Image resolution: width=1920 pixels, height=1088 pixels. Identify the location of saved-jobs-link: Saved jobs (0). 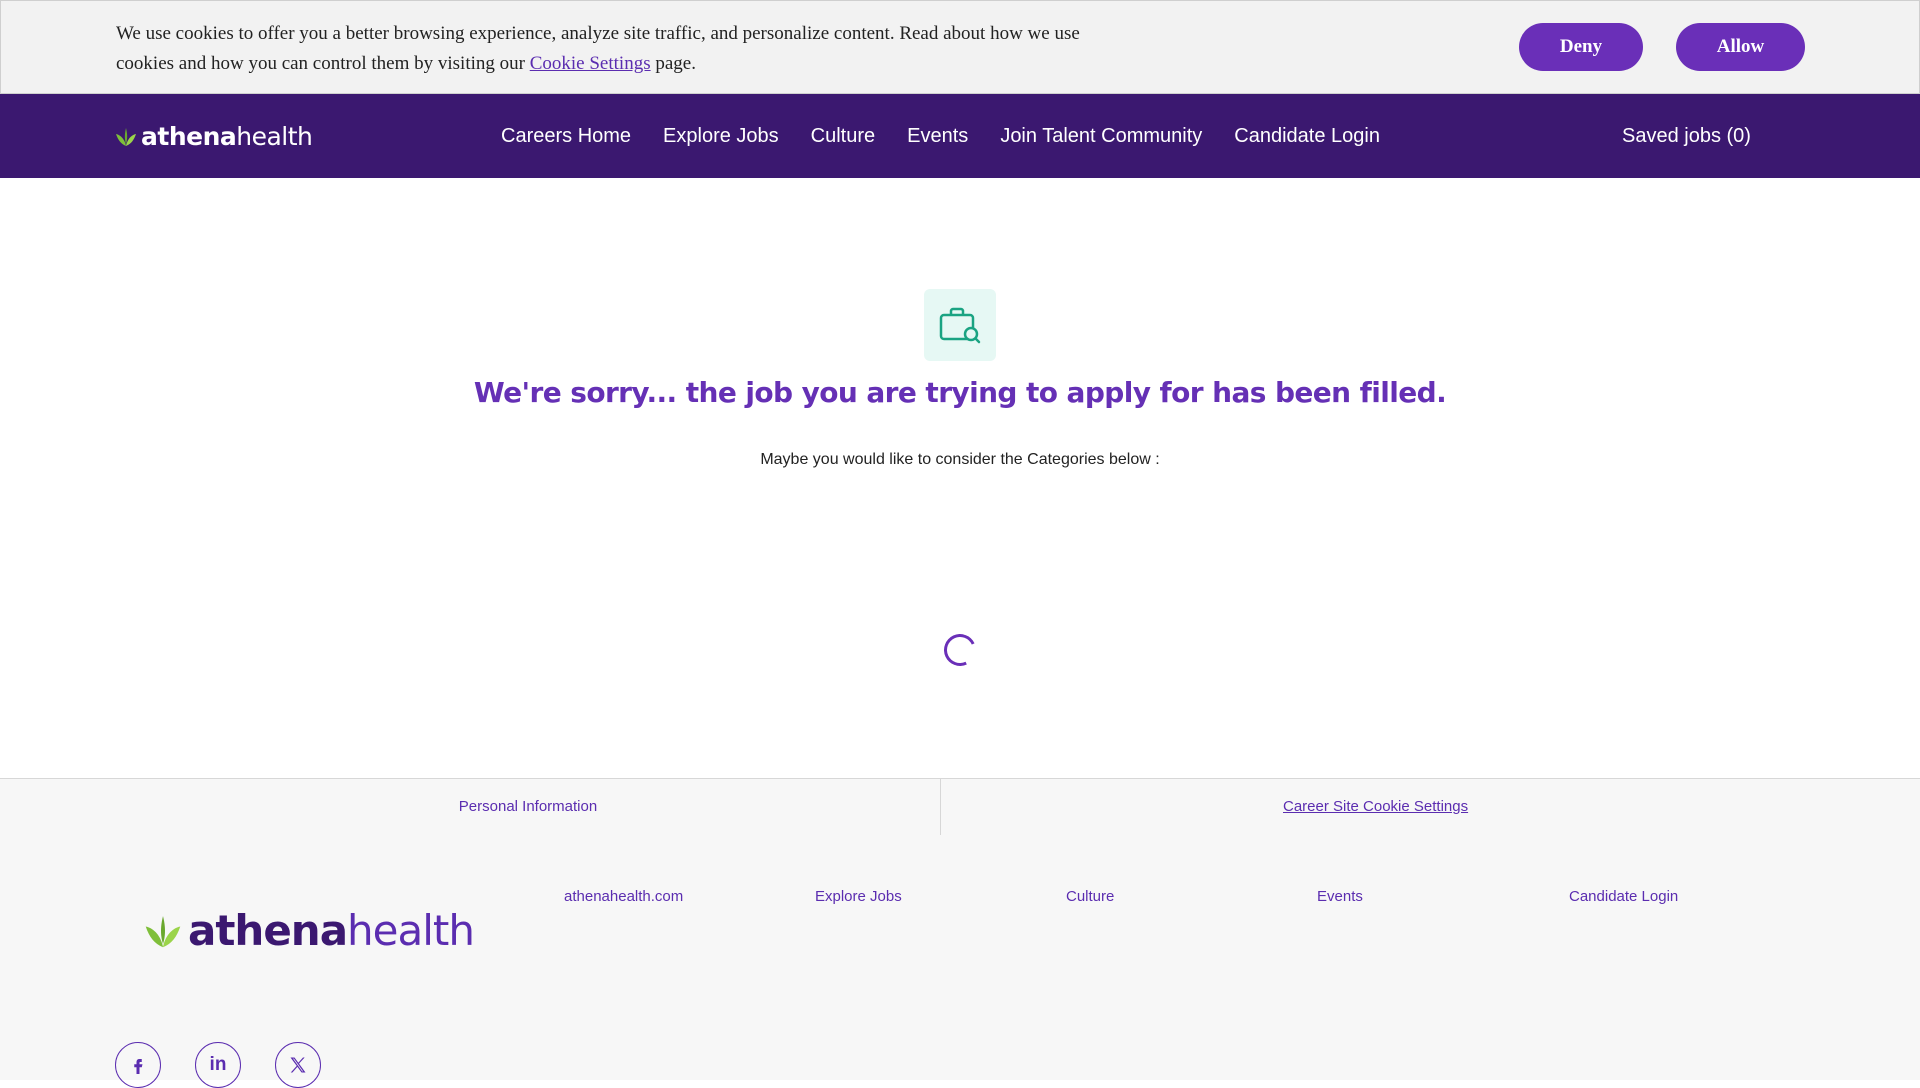
(1686, 136).